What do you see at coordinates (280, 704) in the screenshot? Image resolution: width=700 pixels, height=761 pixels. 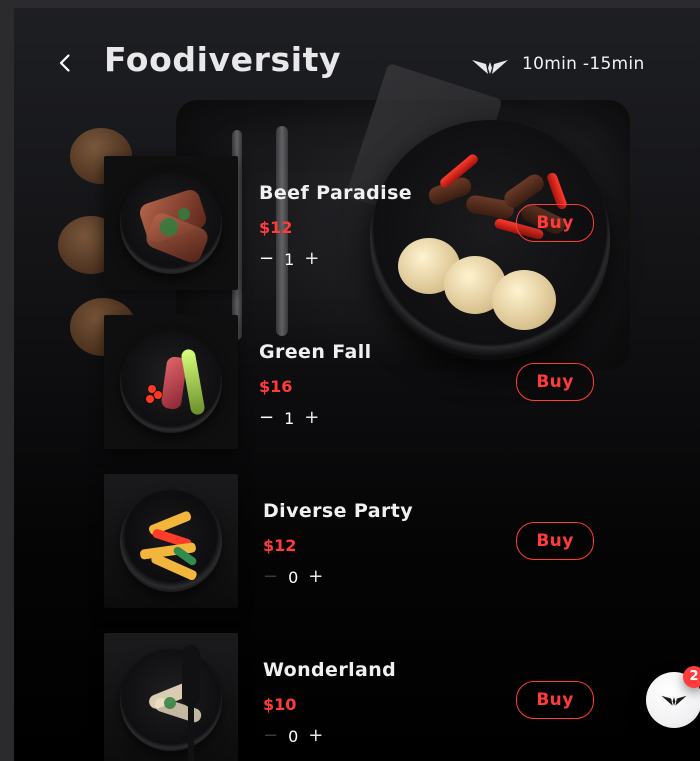 I see `item-price: $10` at bounding box center [280, 704].